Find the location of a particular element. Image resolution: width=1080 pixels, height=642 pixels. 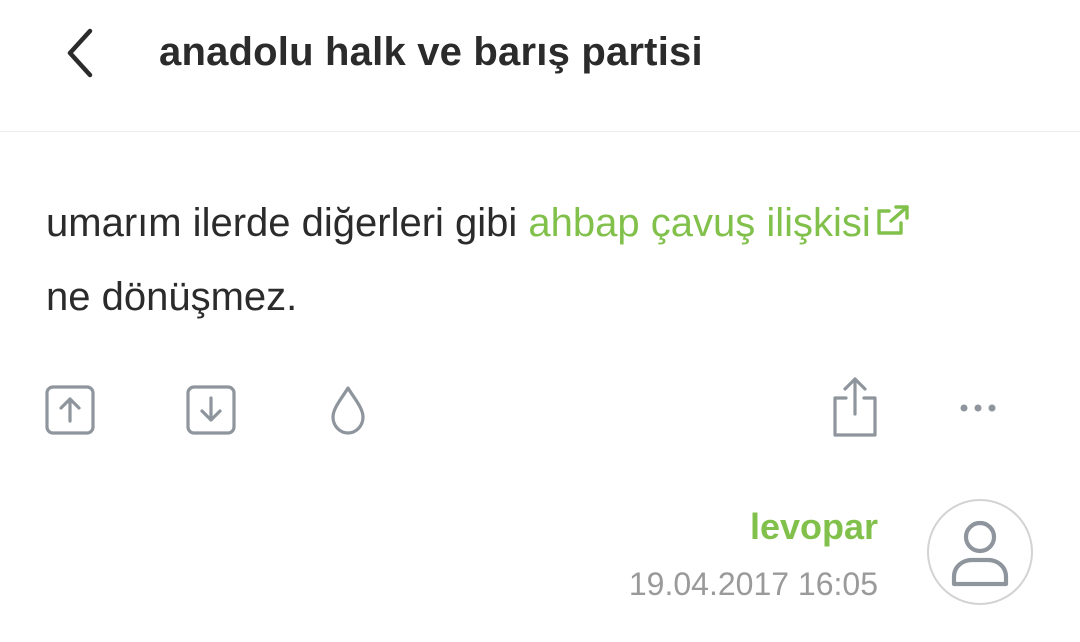

downvote-icon is located at coordinates (211, 410).